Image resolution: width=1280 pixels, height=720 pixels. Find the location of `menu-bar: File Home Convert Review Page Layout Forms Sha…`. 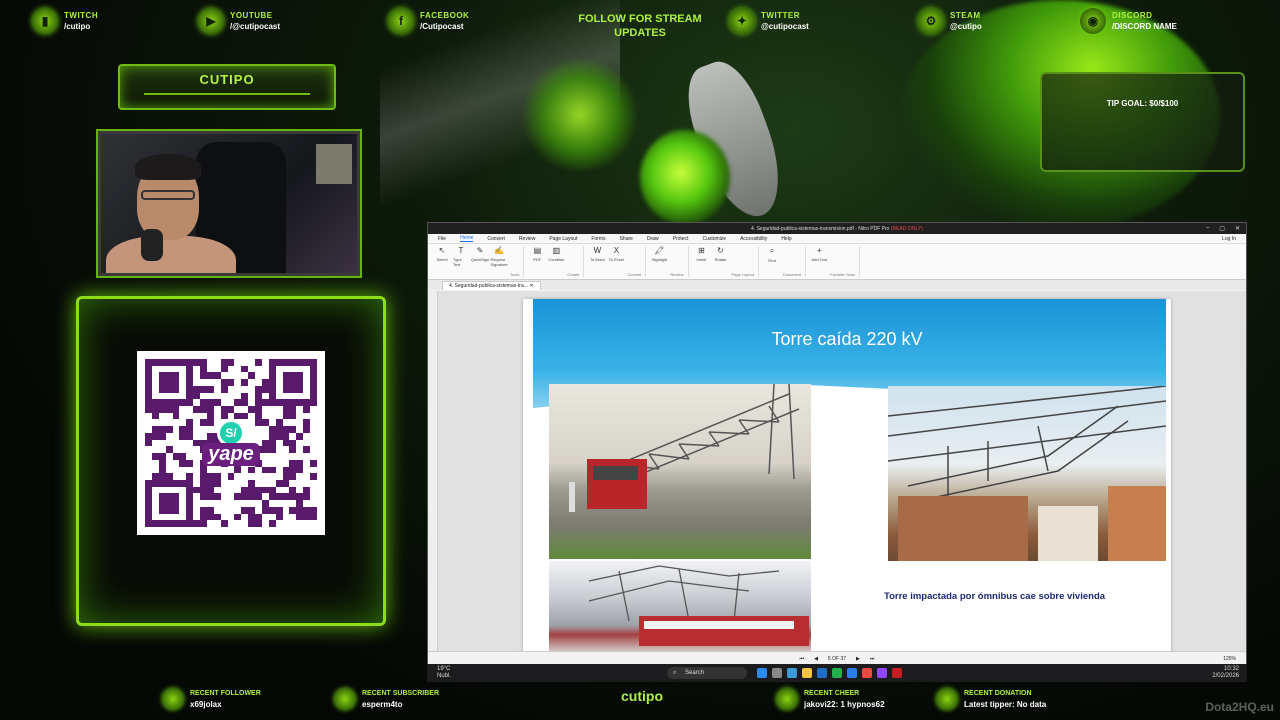

menu-bar: File Home Convert Review Page Layout Forms Sha… is located at coordinates (837, 239).